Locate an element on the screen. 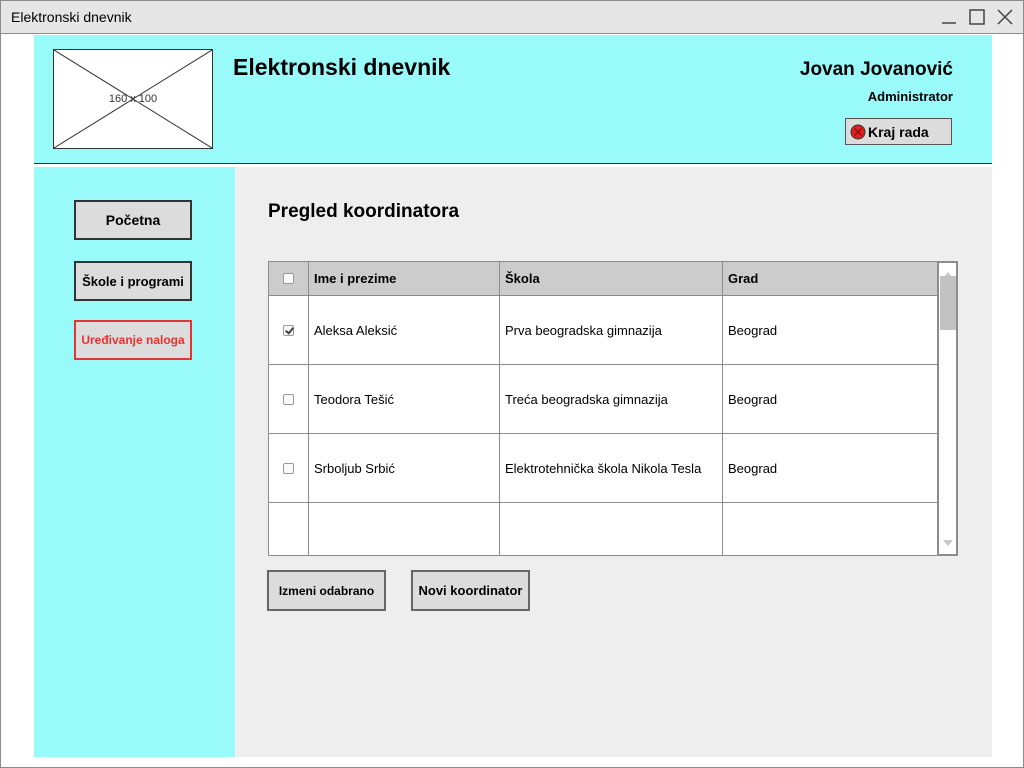 This screenshot has height=768, width=1024. new-coordinator-button: Novi koordinator is located at coordinates (470, 590).